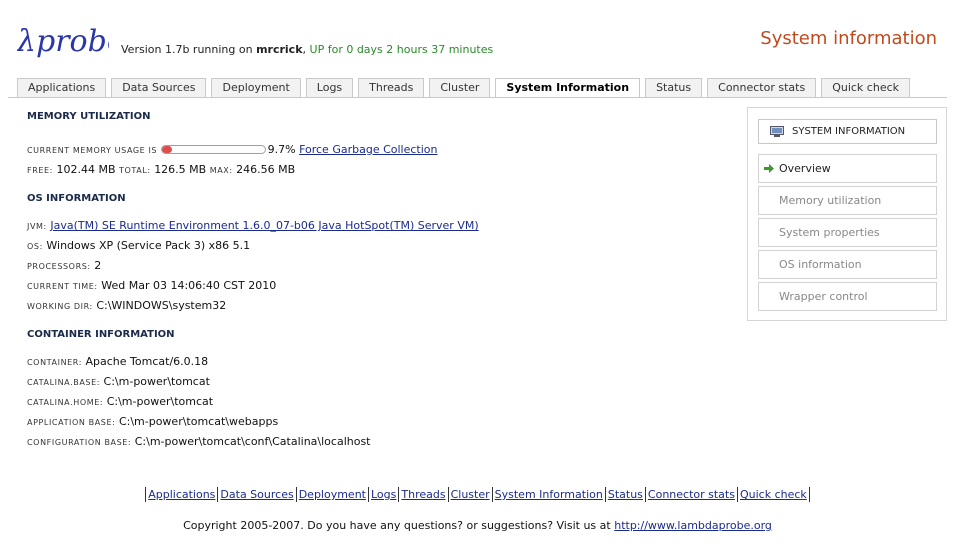  I want to click on footer-link-system-information: System Information, so click(549, 494).